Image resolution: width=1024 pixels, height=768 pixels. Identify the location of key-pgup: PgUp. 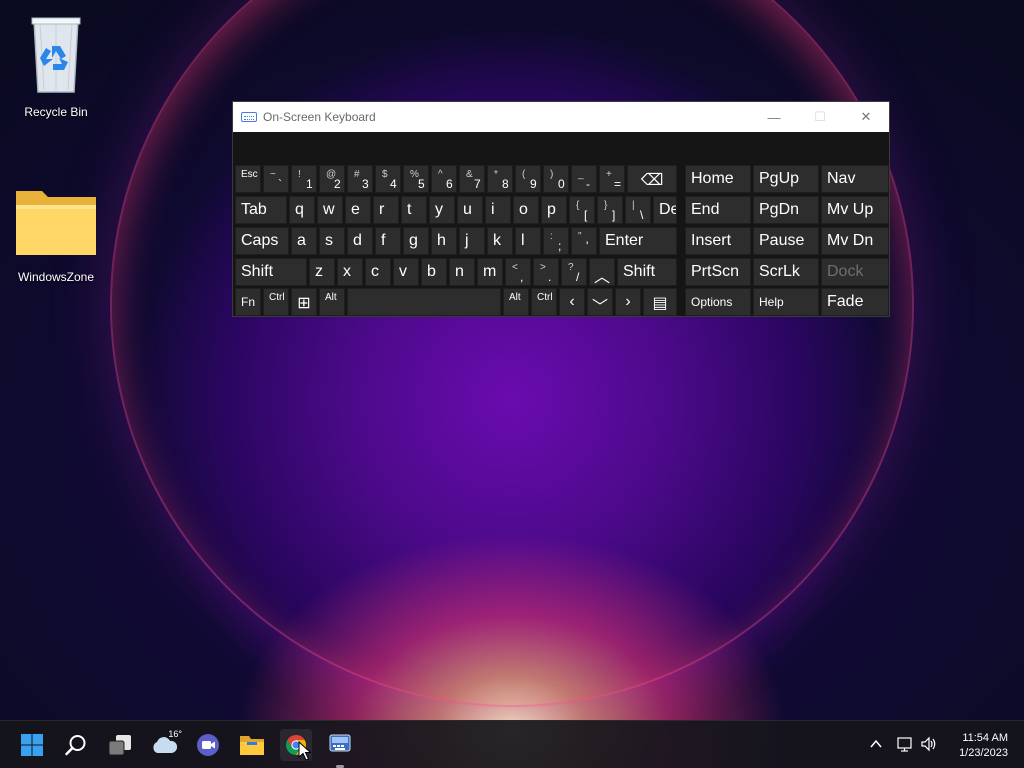
(786, 179).